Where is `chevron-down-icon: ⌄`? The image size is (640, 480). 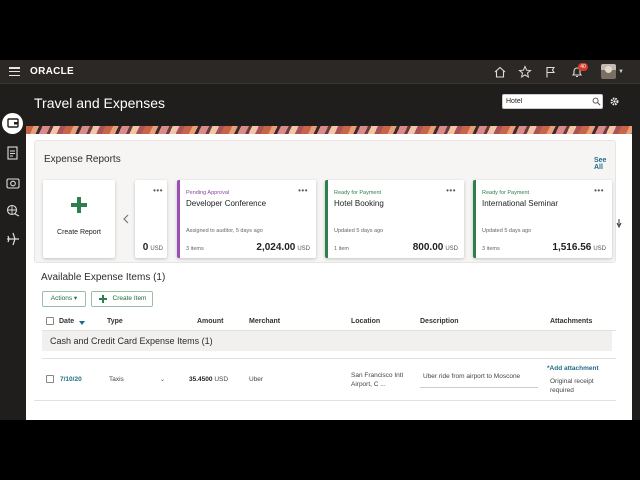
chevron-down-icon: ⌄ is located at coordinates (162, 379).